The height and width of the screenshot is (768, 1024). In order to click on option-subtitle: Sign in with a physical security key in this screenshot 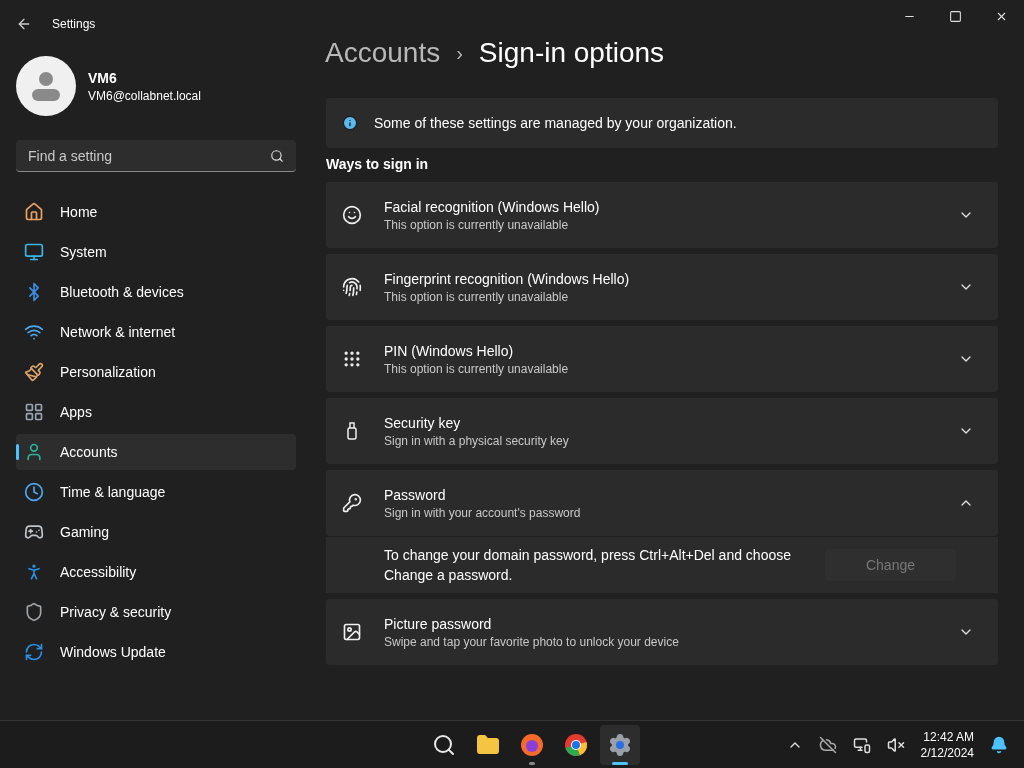, I will do `click(477, 441)`.